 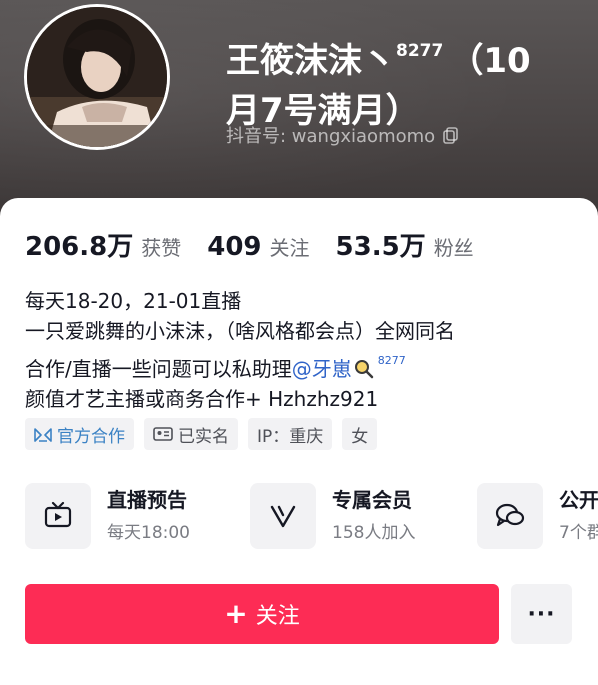 I want to click on tag-official: 官方合作, so click(x=79, y=434).